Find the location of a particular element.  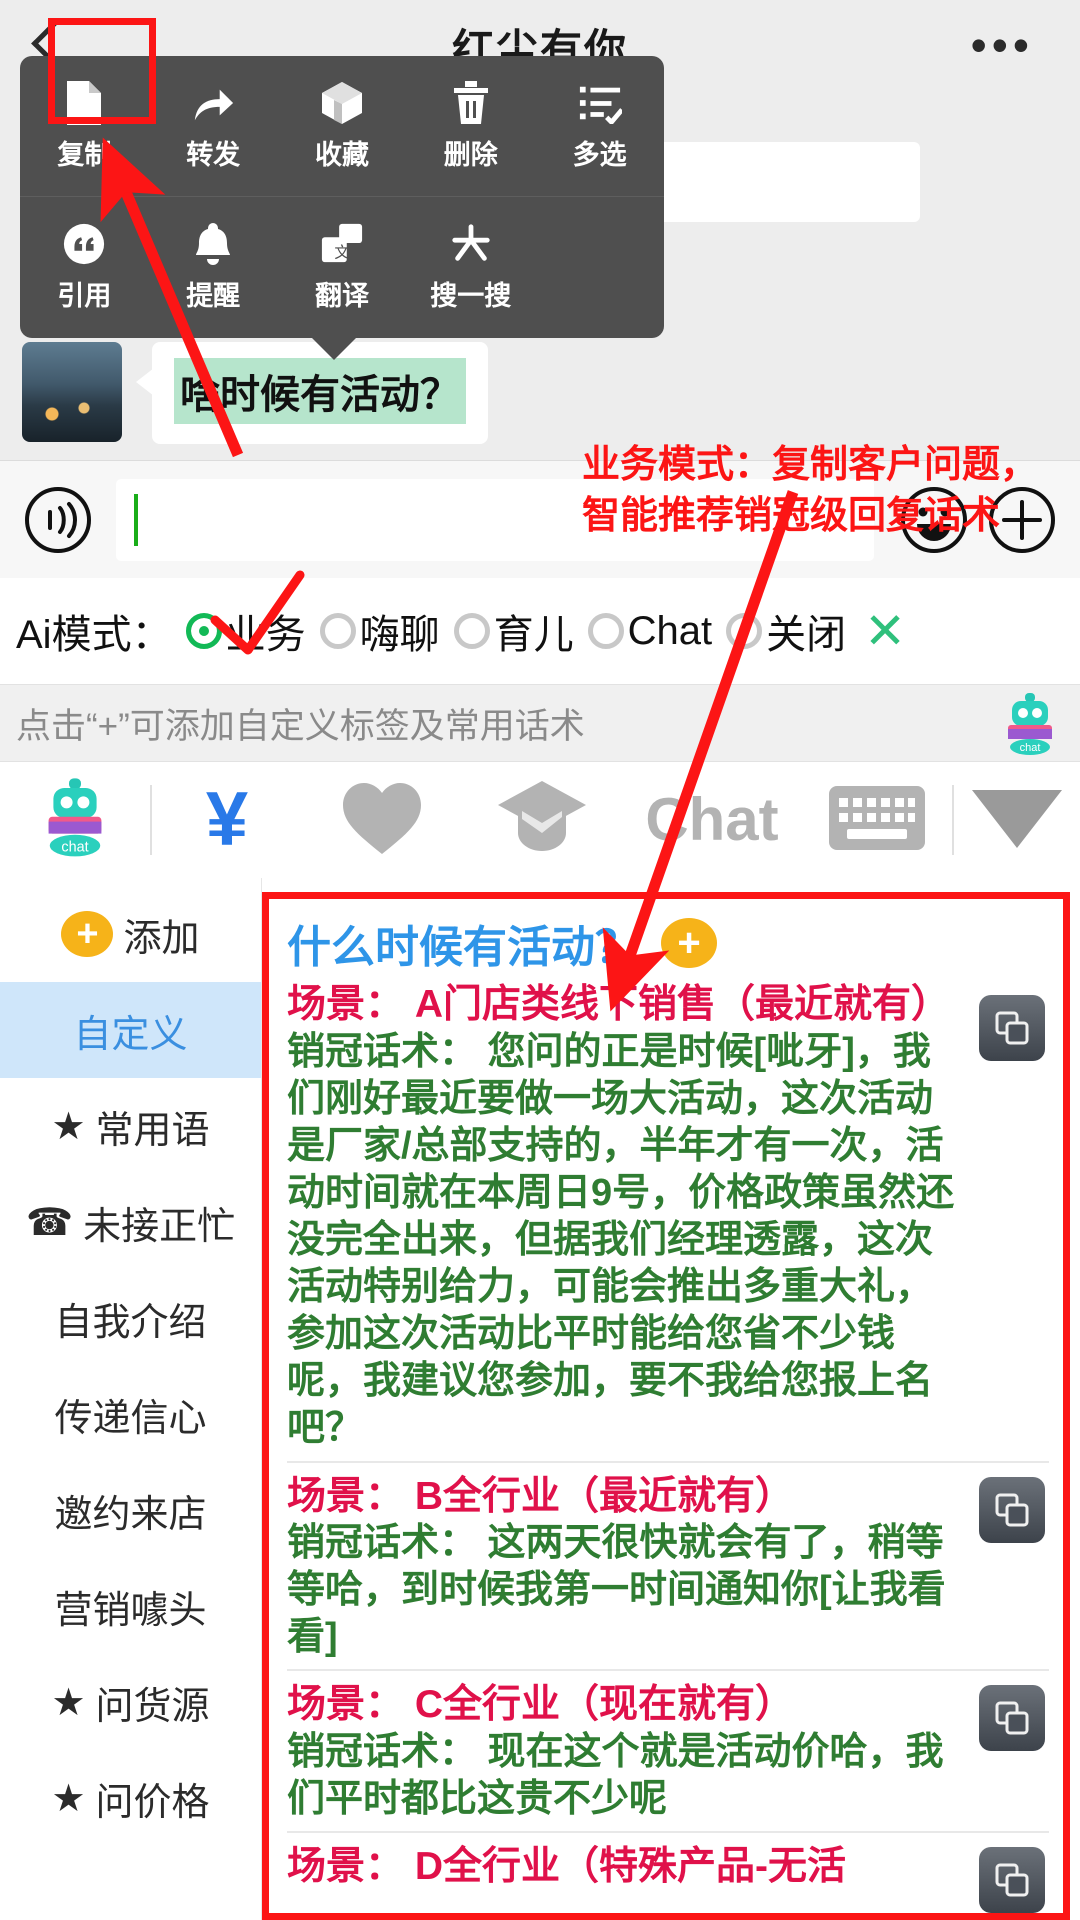

chevron-down-triangle-icon is located at coordinates (1017, 820).